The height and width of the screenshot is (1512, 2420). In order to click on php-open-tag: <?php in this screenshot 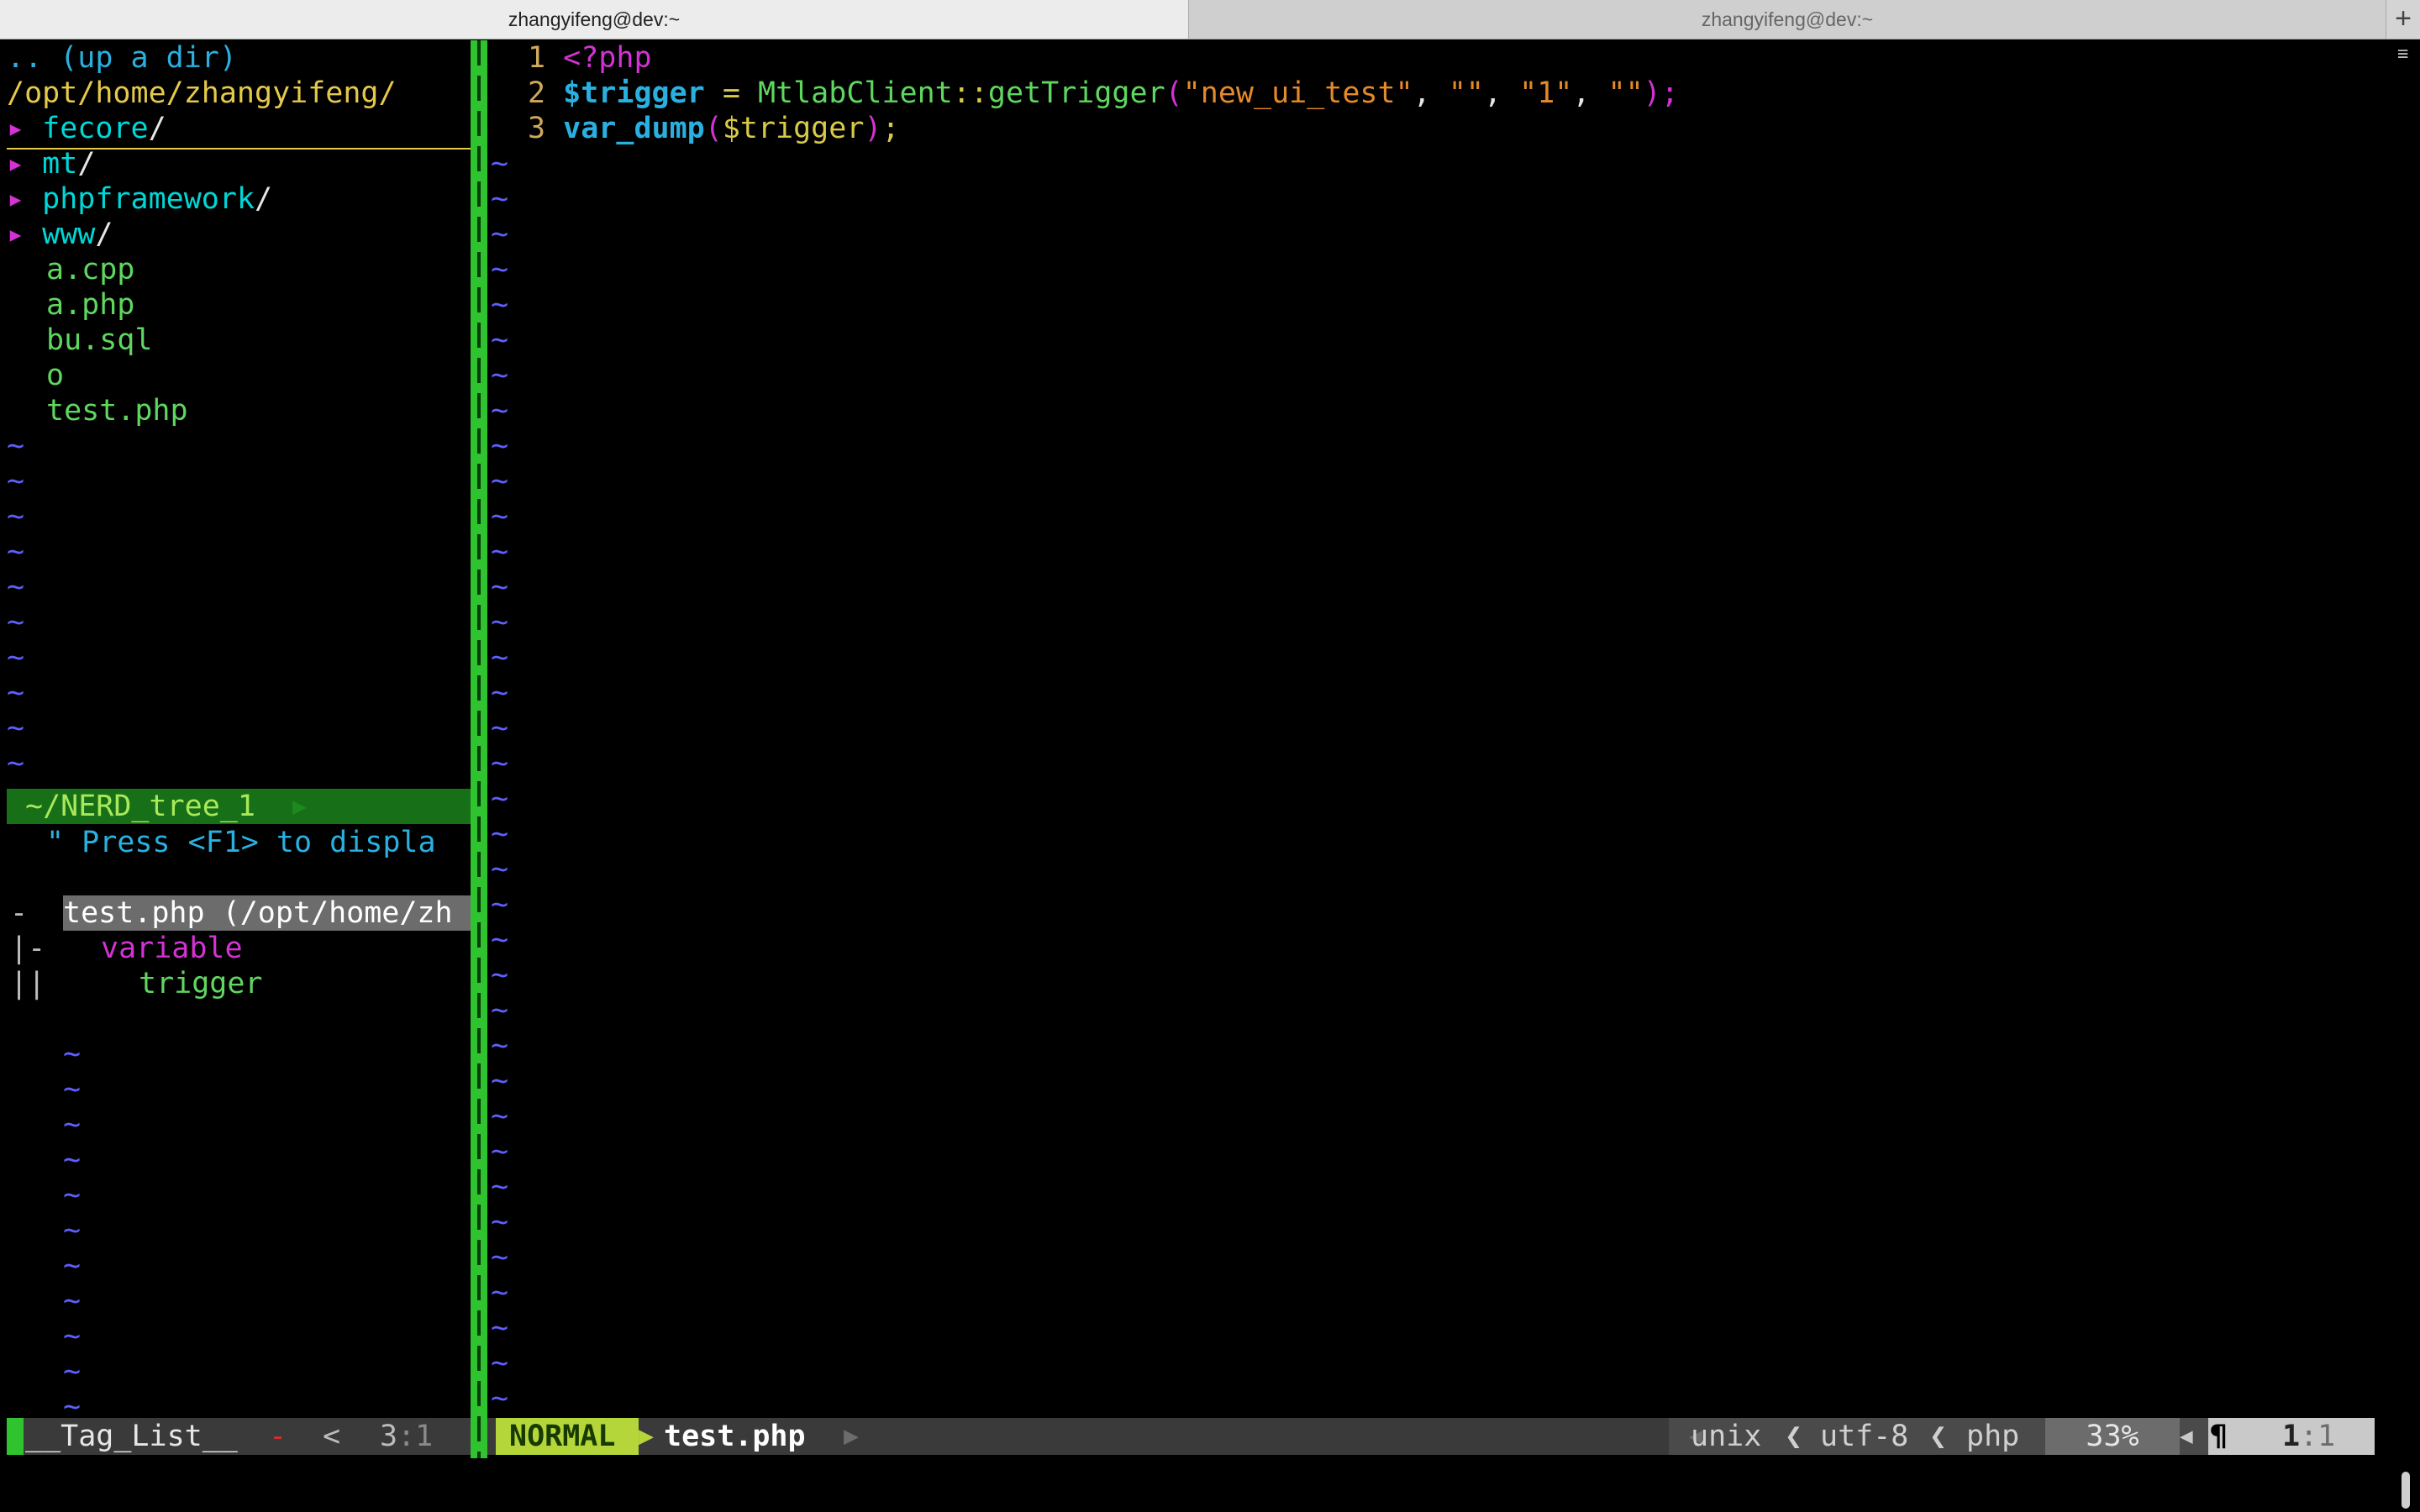, I will do `click(607, 58)`.